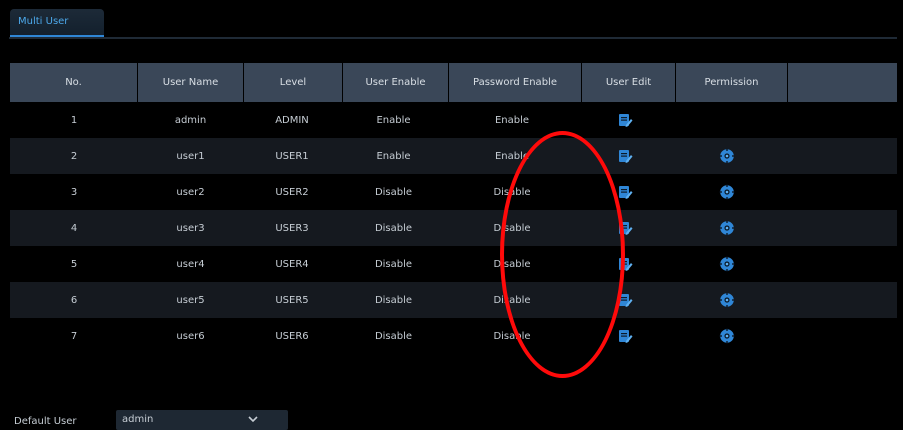 The image size is (903, 430). What do you see at coordinates (453, 38) in the screenshot?
I see `tab-divider` at bounding box center [453, 38].